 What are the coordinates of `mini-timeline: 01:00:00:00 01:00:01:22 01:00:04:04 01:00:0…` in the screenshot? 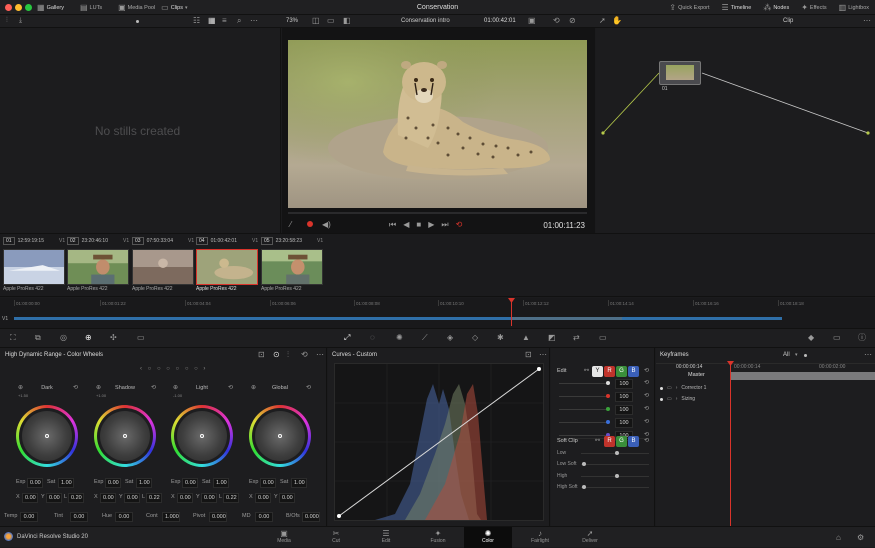 It's located at (437, 313).